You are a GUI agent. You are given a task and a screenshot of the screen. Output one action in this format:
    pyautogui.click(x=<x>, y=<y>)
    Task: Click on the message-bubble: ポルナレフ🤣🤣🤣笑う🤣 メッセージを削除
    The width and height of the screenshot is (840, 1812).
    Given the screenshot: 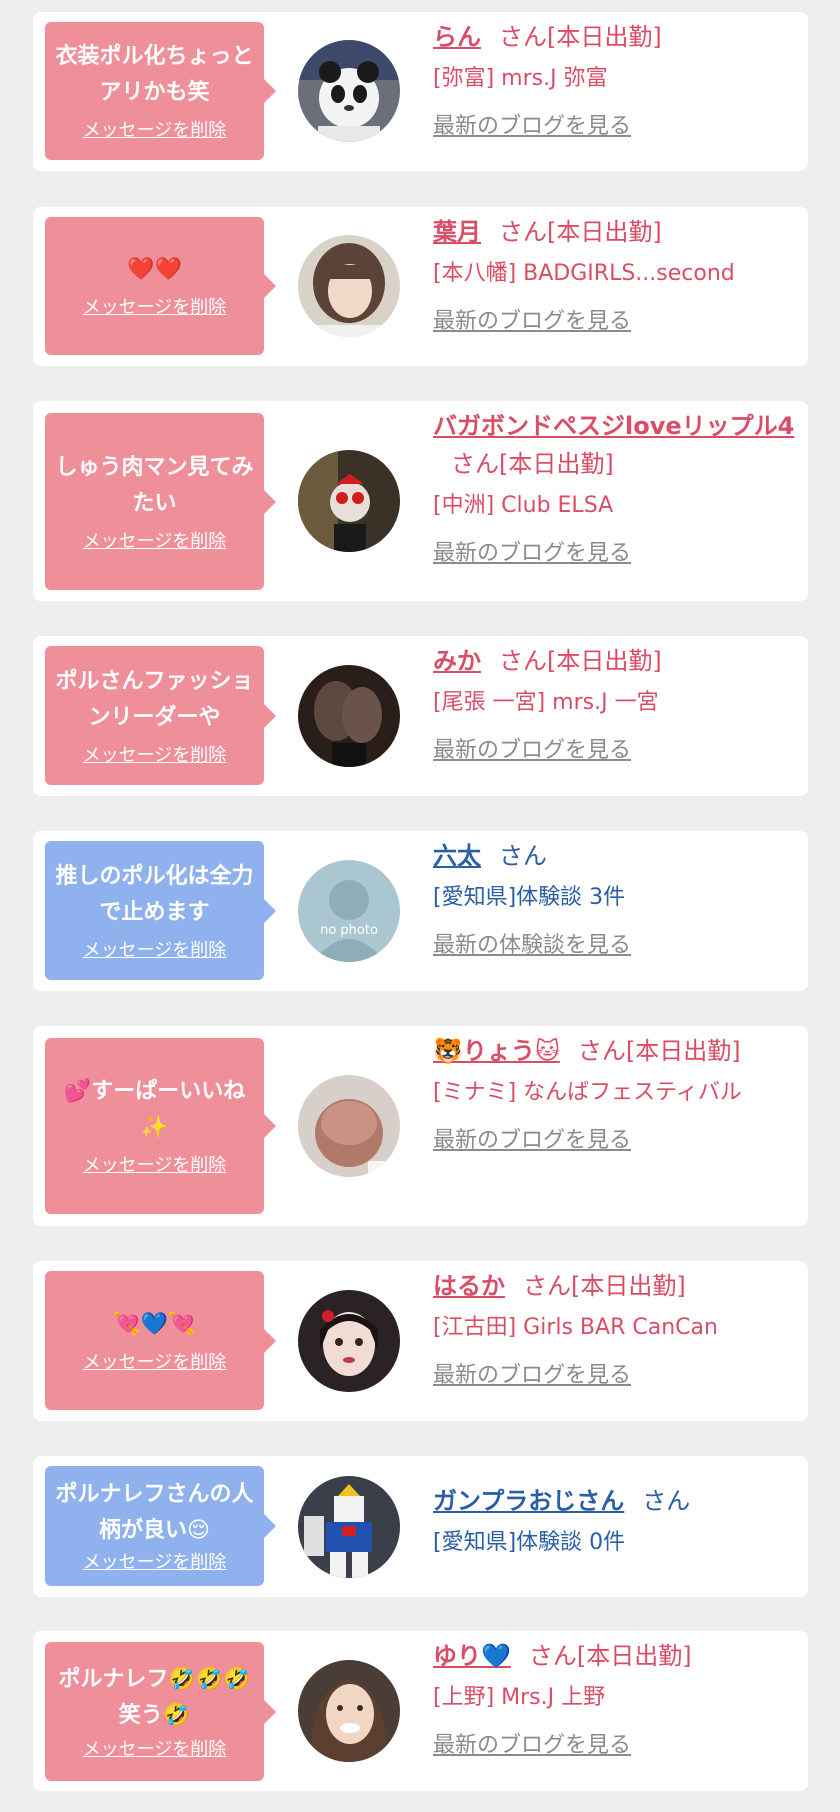 What is the action you would take?
    pyautogui.click(x=160, y=1711)
    